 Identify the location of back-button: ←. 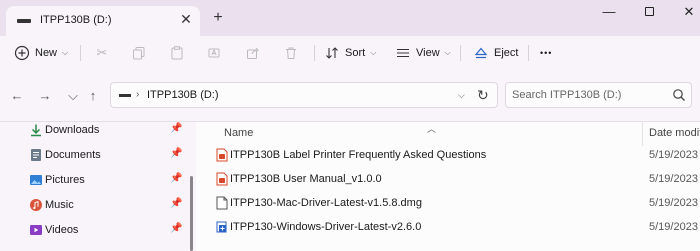
(17, 96).